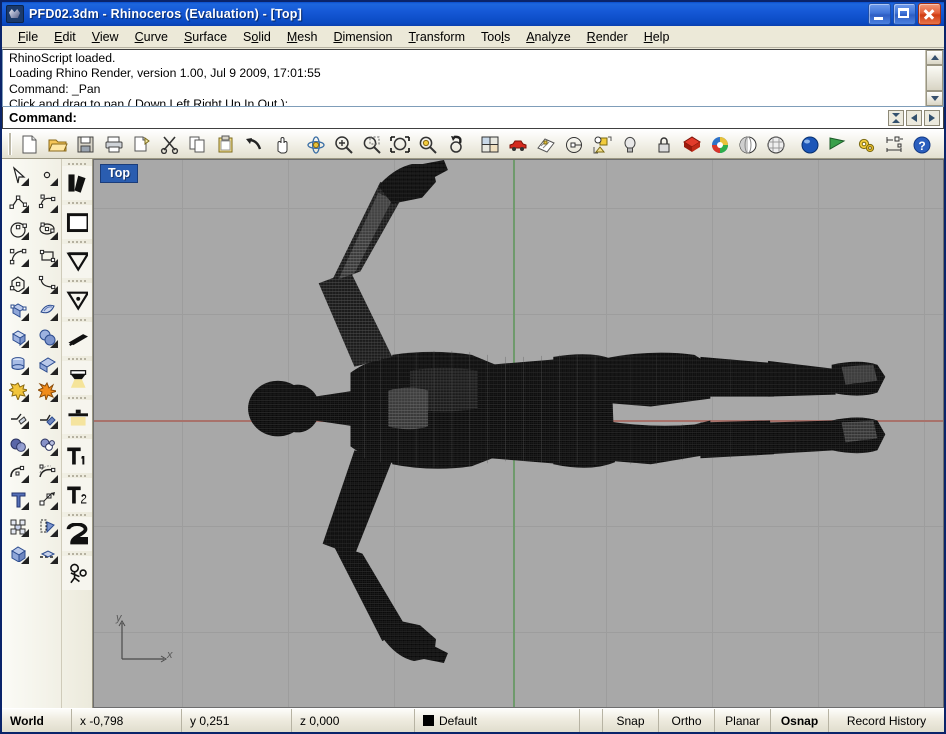 The width and height of the screenshot is (946, 734). I want to click on menu-render: Render, so click(607, 37).